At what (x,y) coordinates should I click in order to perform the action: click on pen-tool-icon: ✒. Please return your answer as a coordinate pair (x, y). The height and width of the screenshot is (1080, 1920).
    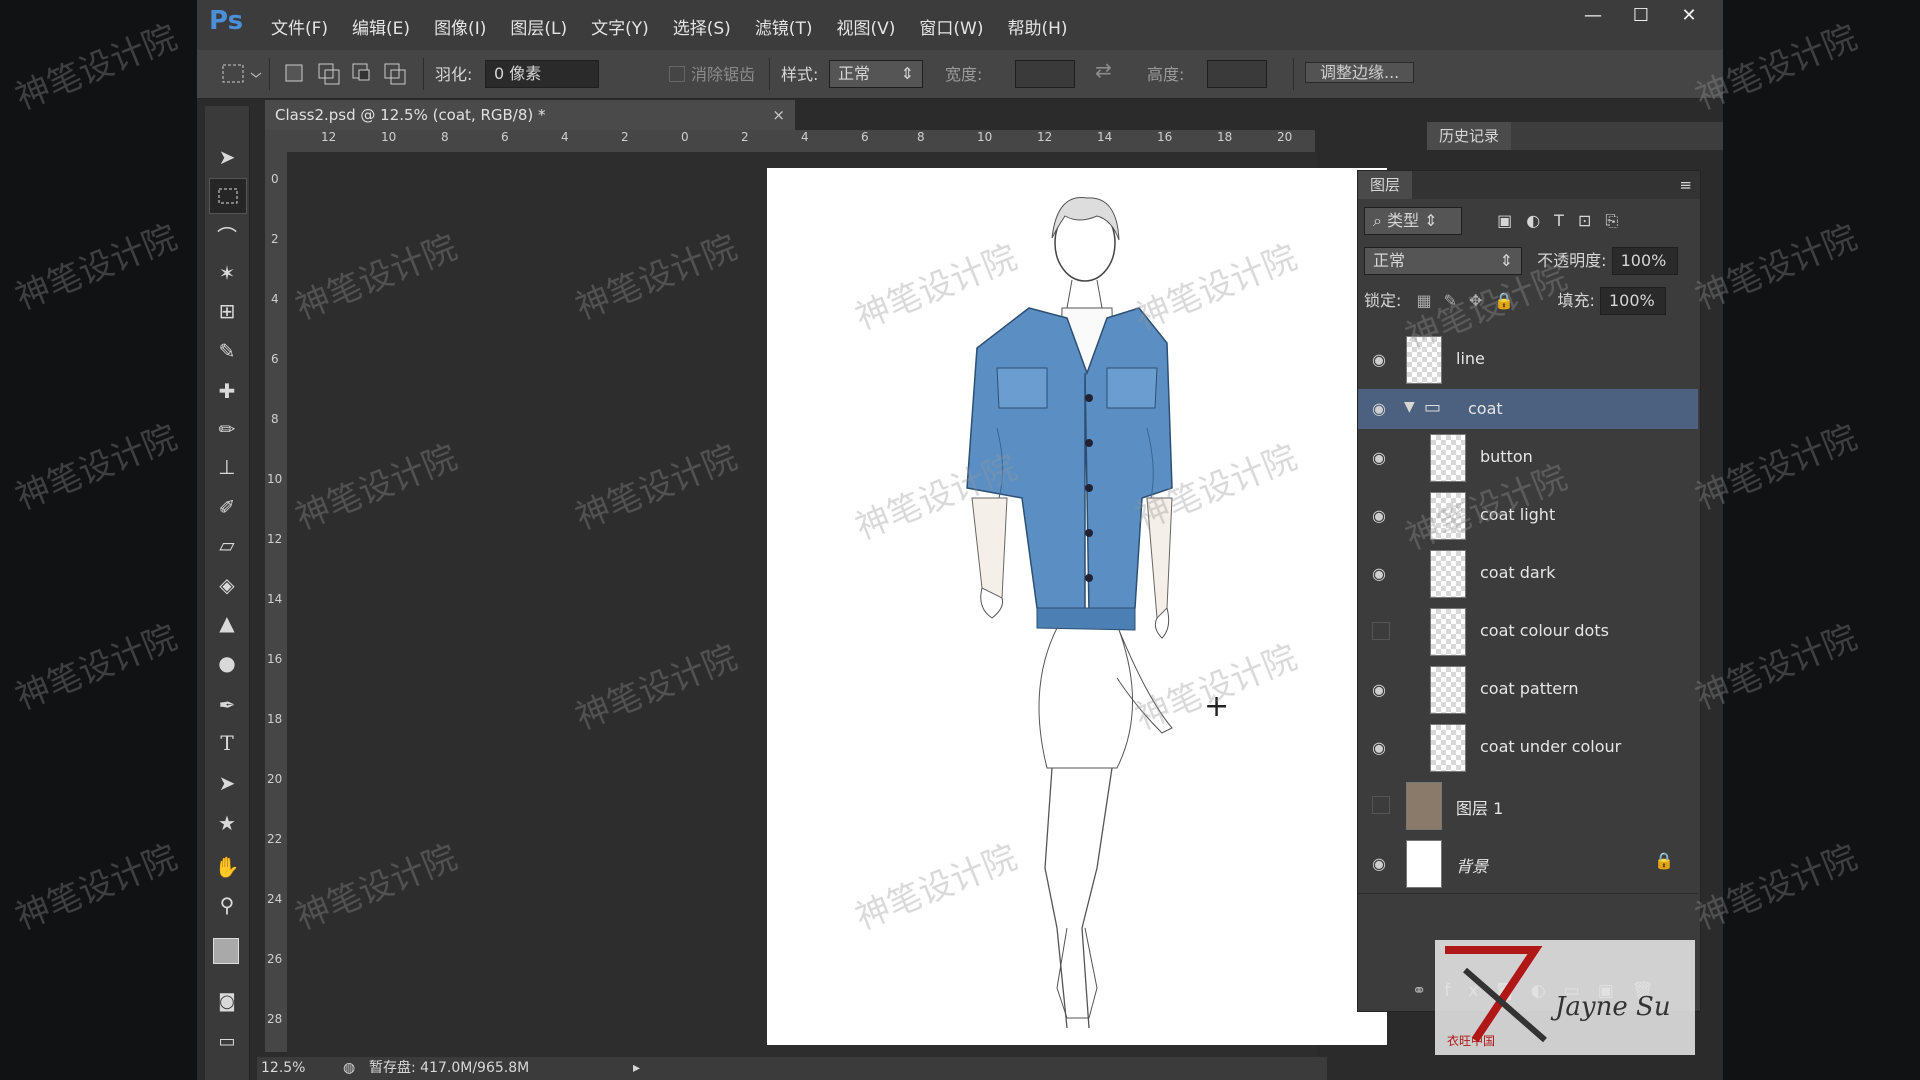
    Looking at the image, I should click on (227, 705).